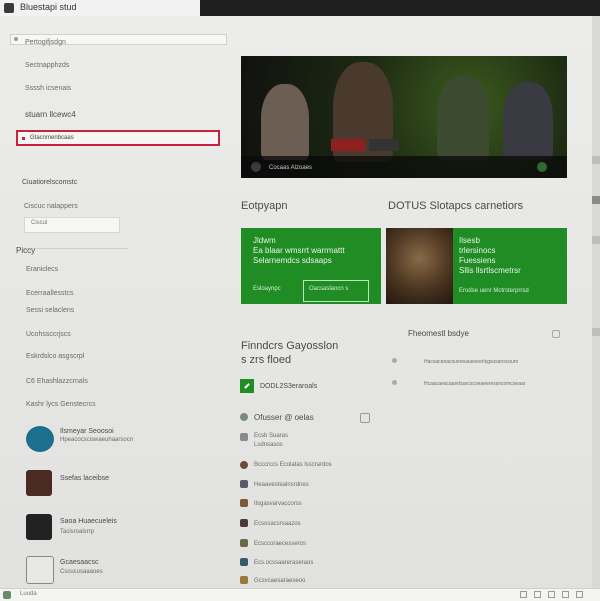 Image resolution: width=600 pixels, height=601 pixels. What do you see at coordinates (556, 334) in the screenshot?
I see `close-icon` at bounding box center [556, 334].